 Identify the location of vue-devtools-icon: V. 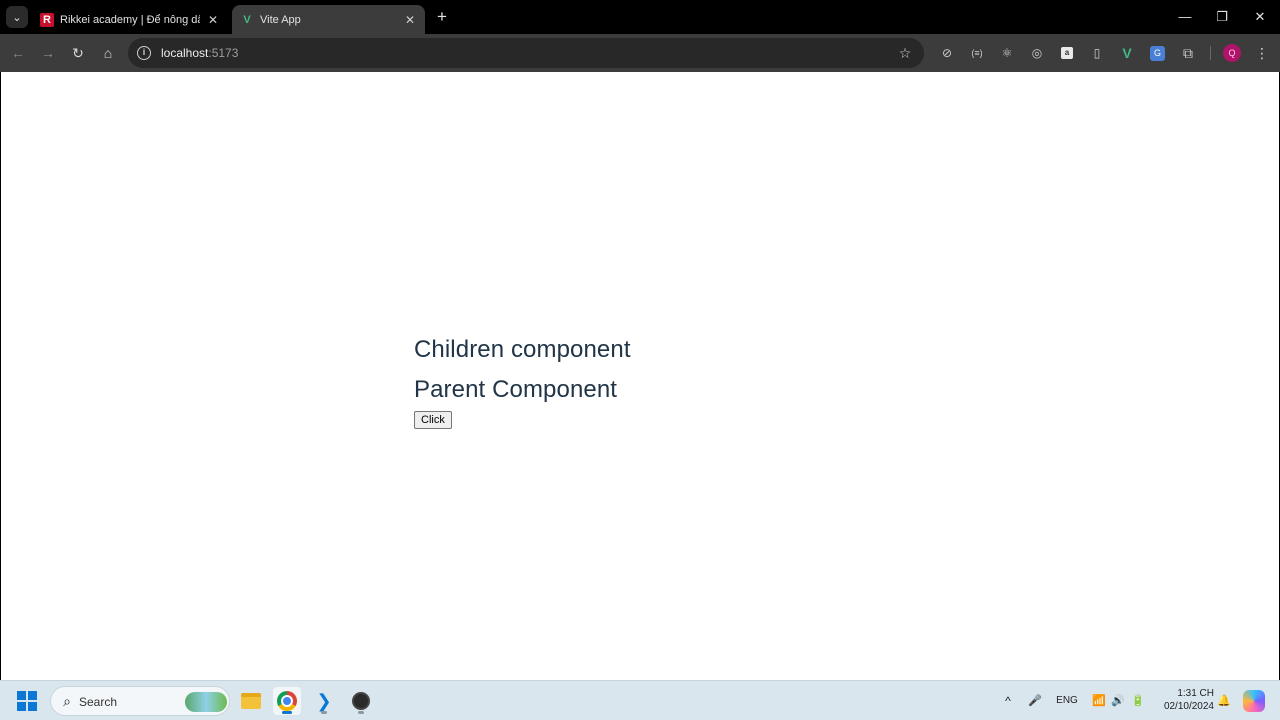
(1127, 53).